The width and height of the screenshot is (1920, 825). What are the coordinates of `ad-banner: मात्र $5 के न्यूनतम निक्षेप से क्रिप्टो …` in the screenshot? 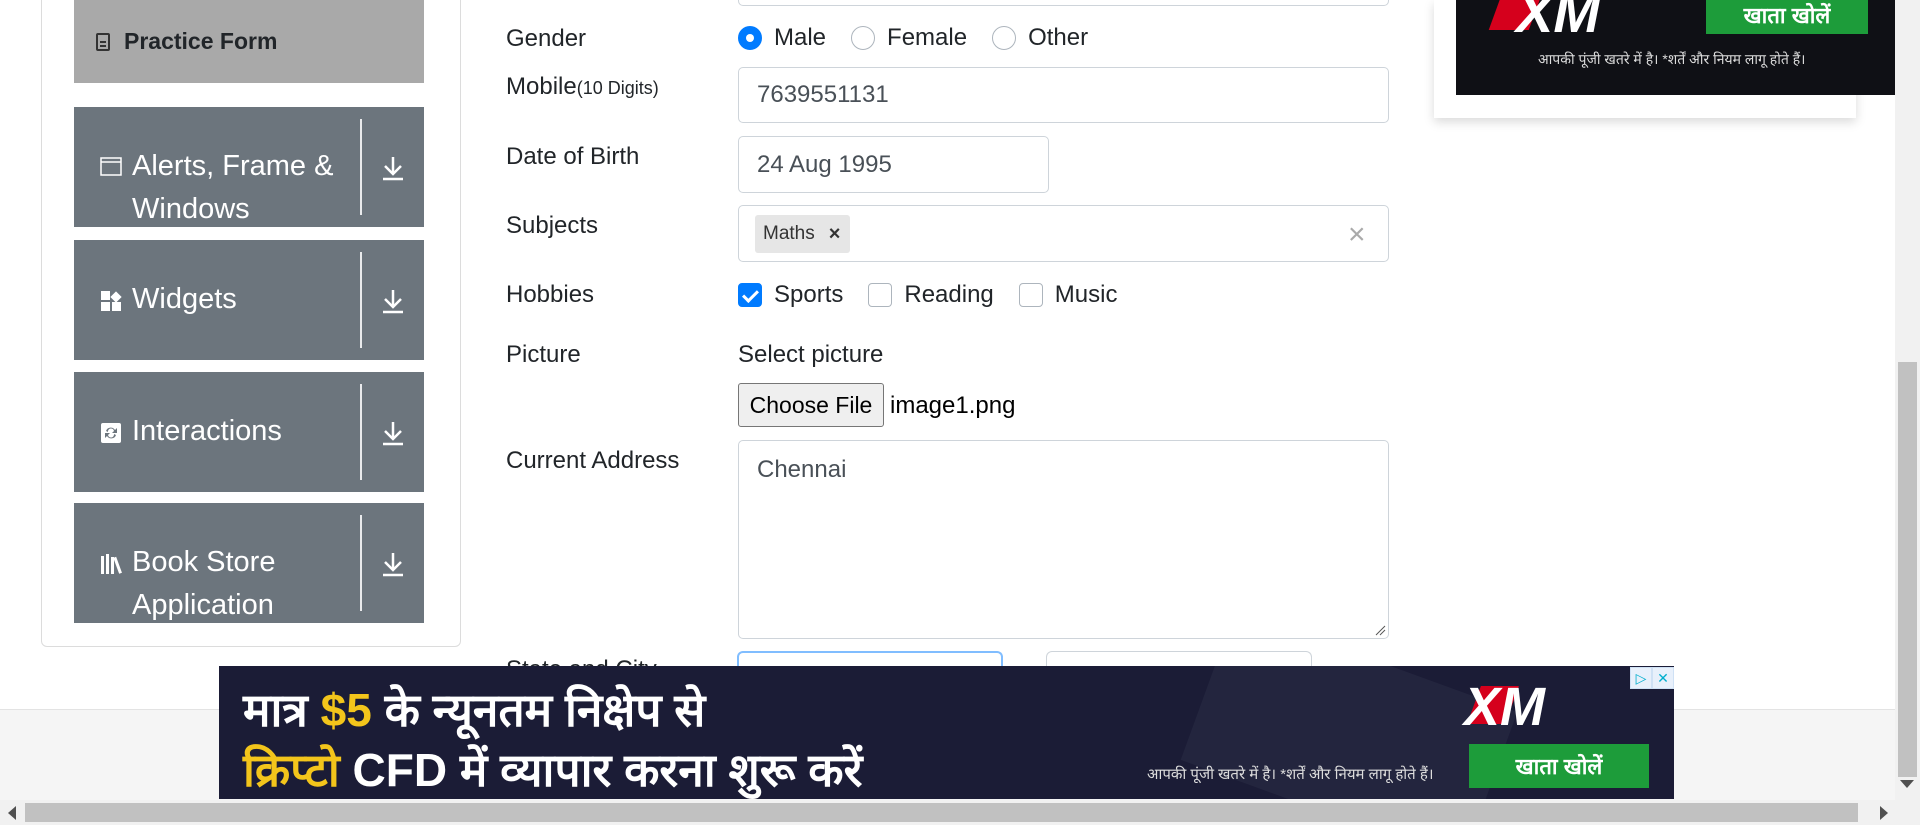 It's located at (946, 732).